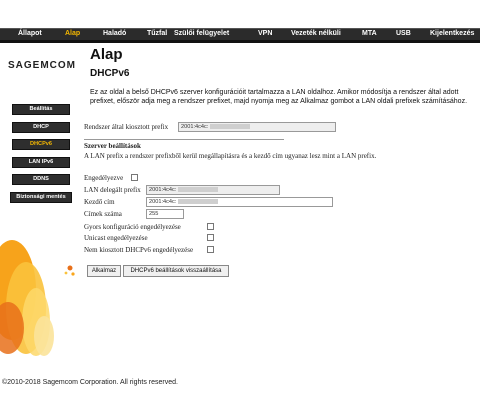  Describe the element at coordinates (403, 33) in the screenshot. I see `nav-usb: USB` at that location.